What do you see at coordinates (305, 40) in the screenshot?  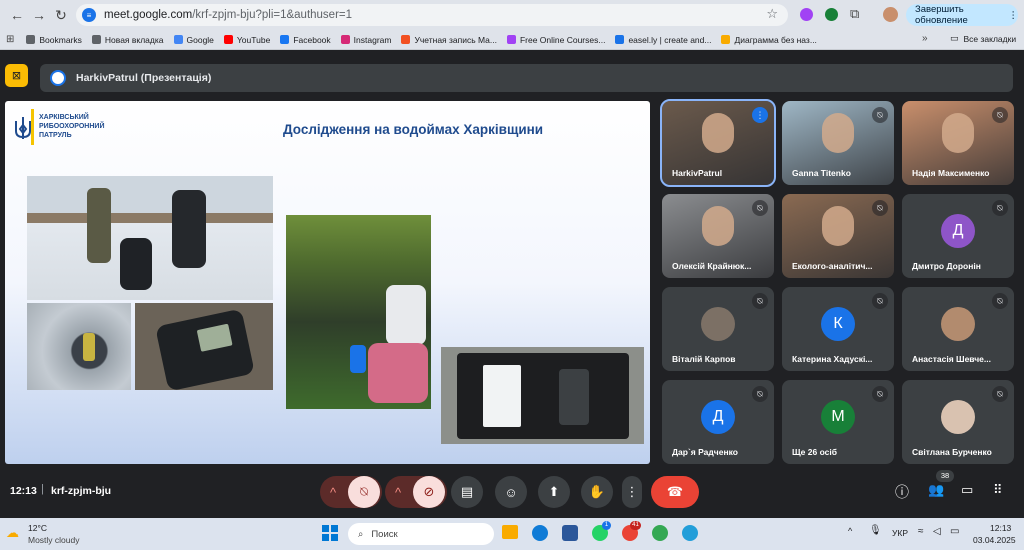 I see `bookmark-item: Facebook` at bounding box center [305, 40].